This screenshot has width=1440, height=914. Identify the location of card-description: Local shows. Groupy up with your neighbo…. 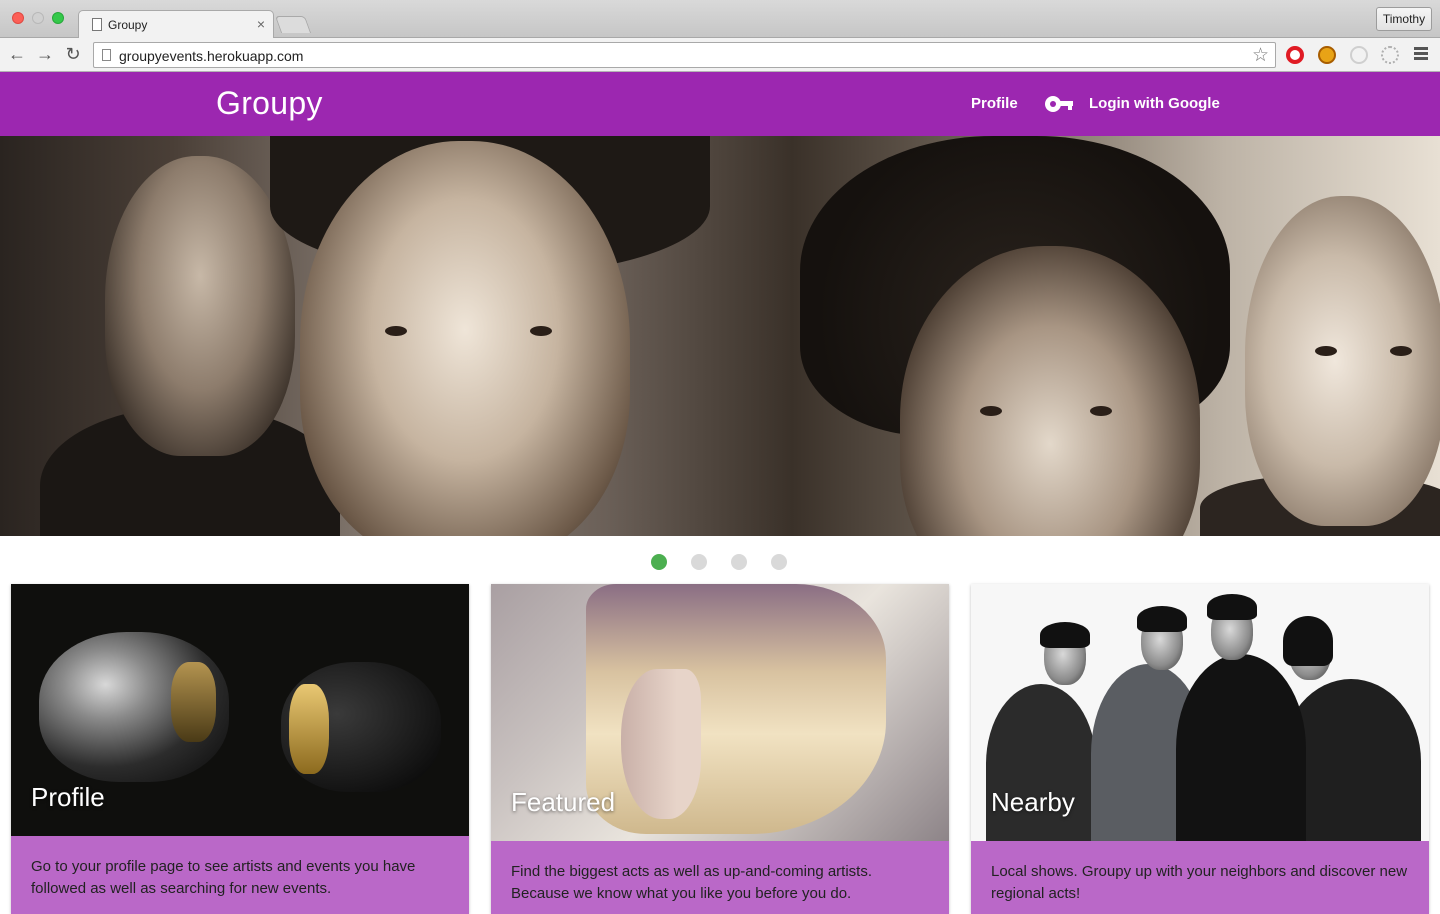
(1200, 877).